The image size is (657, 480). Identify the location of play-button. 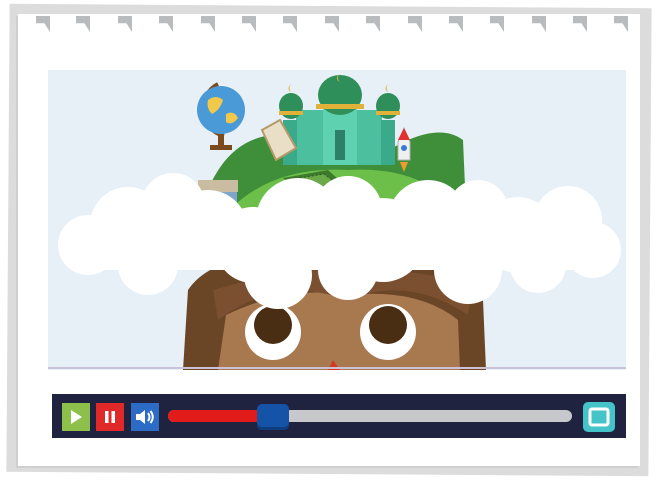
(76, 417).